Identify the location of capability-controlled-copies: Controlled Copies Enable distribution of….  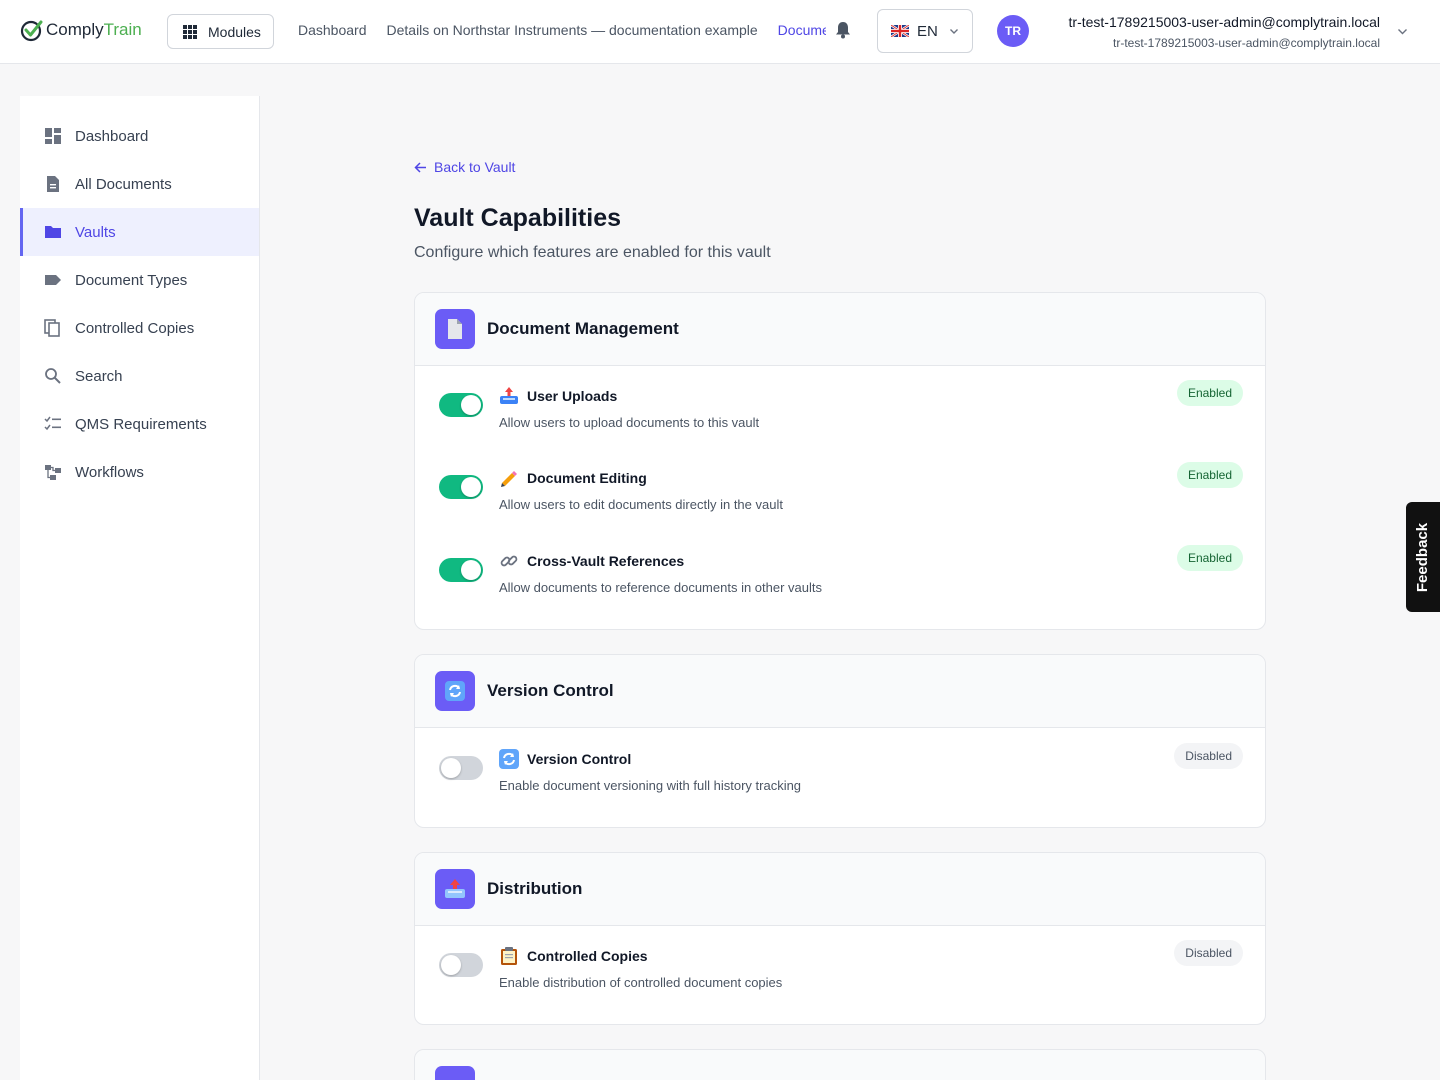
(840, 981).